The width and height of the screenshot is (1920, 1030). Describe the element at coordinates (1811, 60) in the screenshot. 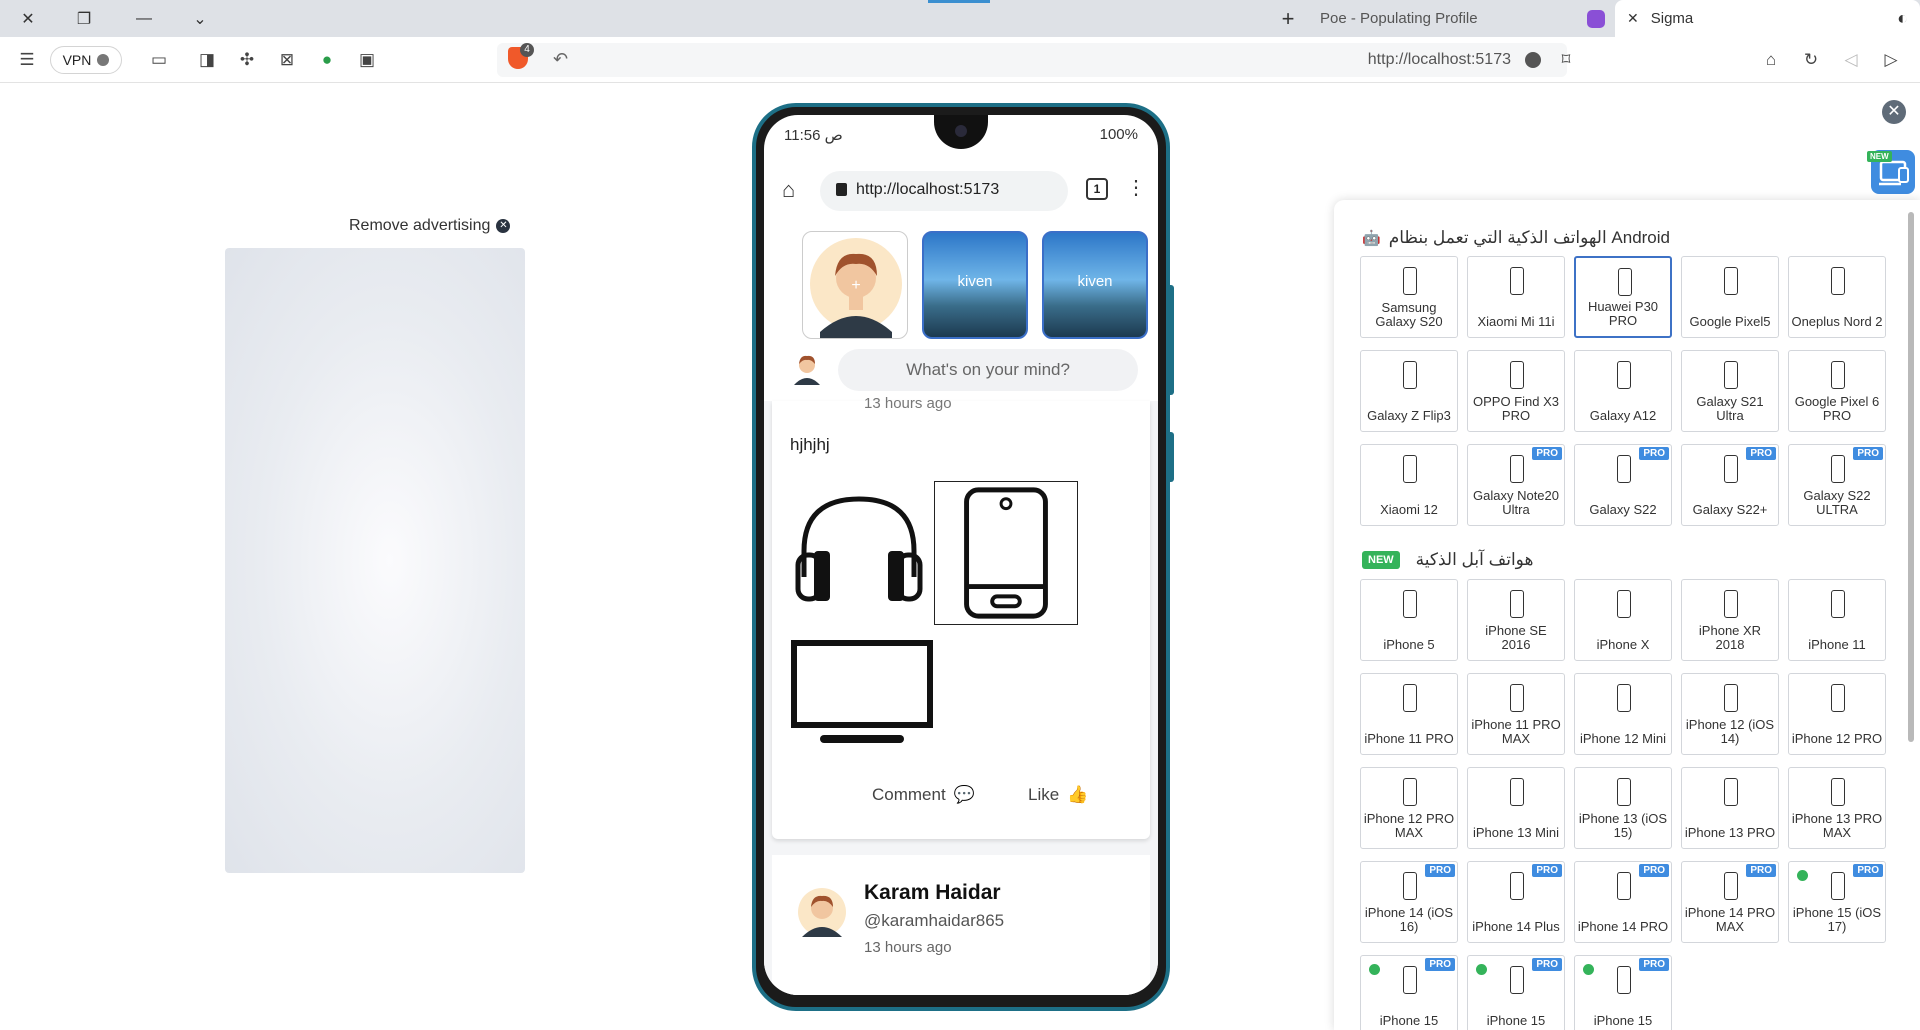

I see `reload-icon: ↻` at that location.